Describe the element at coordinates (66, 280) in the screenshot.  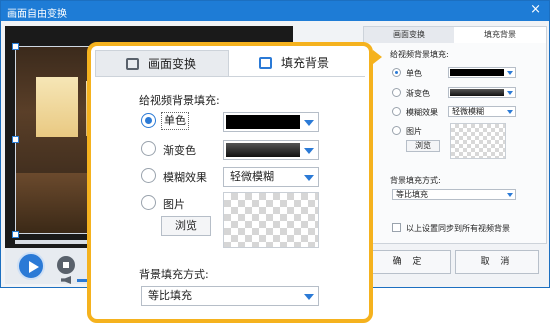
I see `volume-icon` at that location.